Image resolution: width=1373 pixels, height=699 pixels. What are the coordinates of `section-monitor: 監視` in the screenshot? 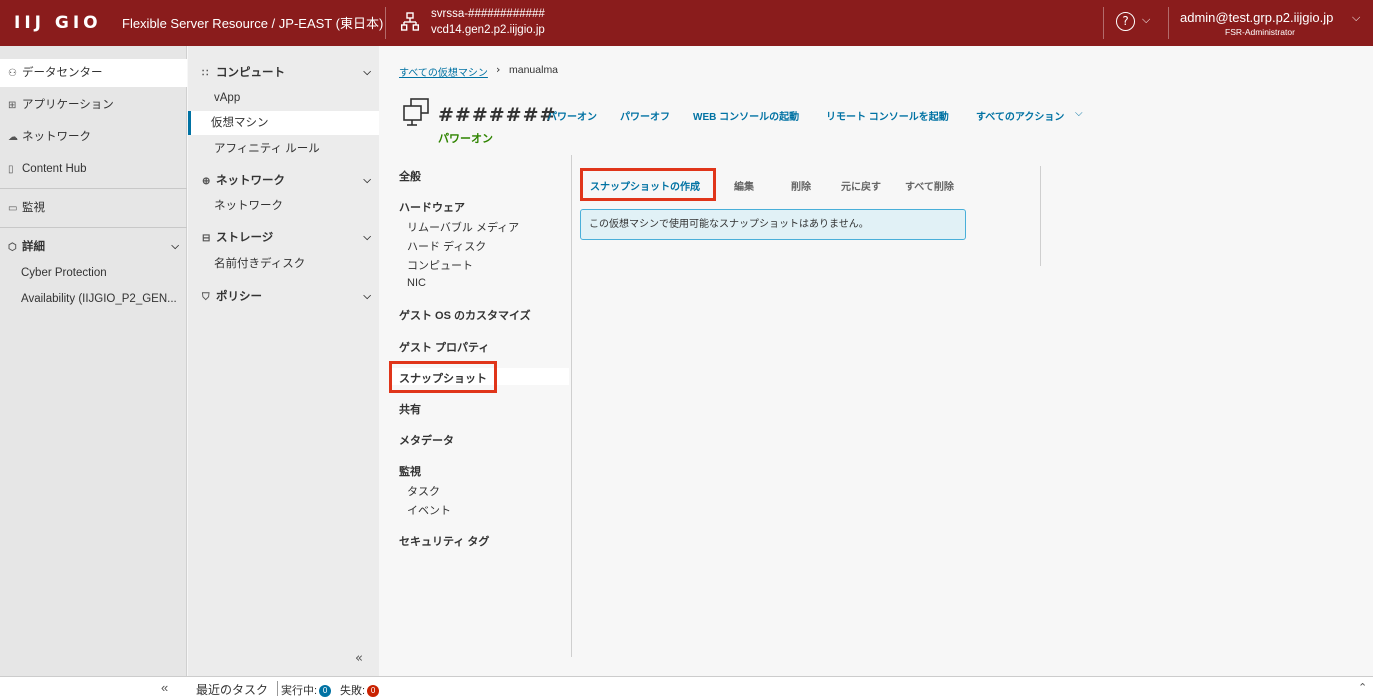 It's located at (410, 471).